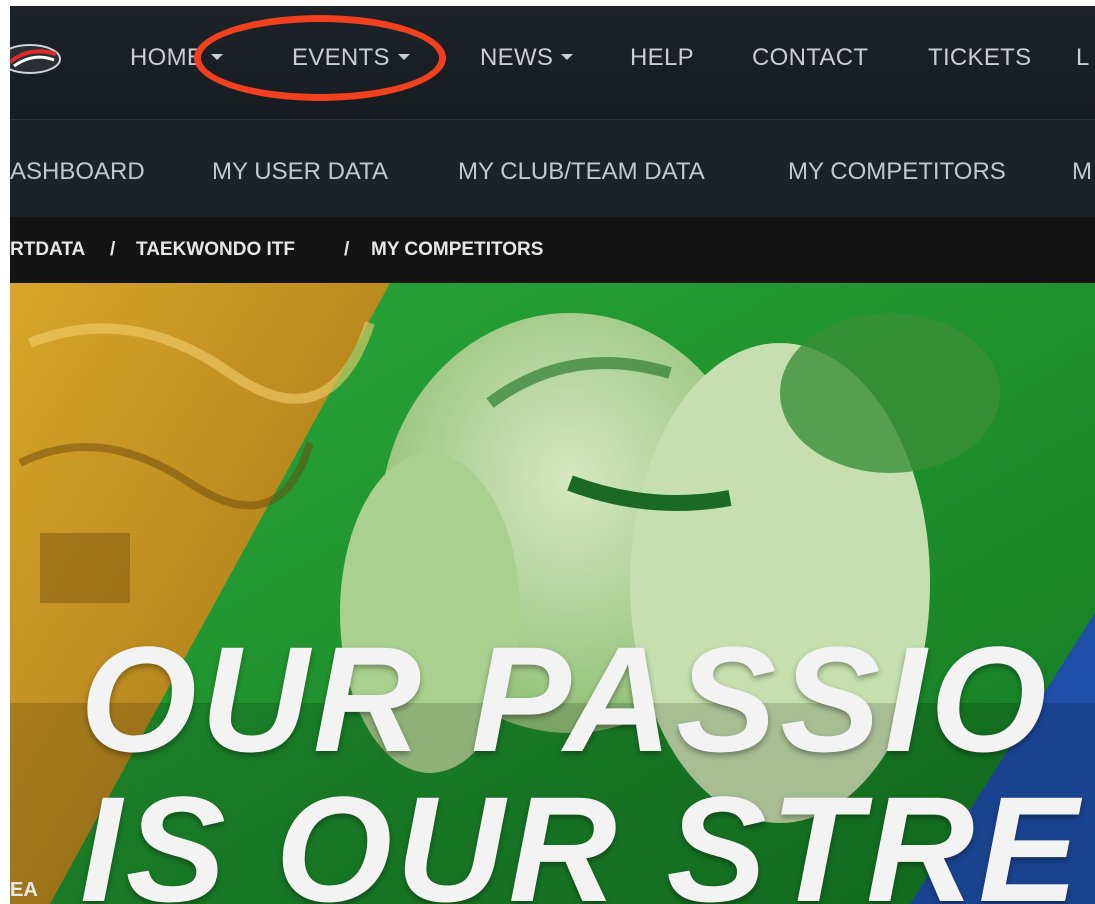  What do you see at coordinates (167, 57) in the screenshot?
I see `nav-item-home-label: HOME` at bounding box center [167, 57].